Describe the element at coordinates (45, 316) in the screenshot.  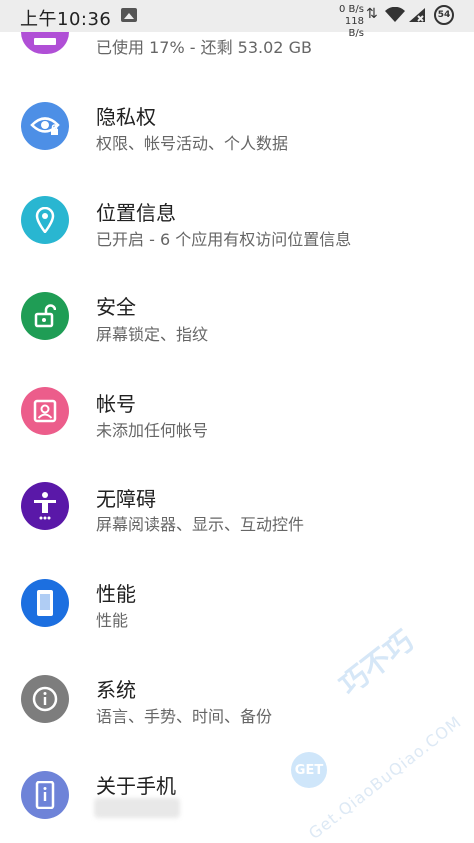
I see `unlock-icon` at that location.